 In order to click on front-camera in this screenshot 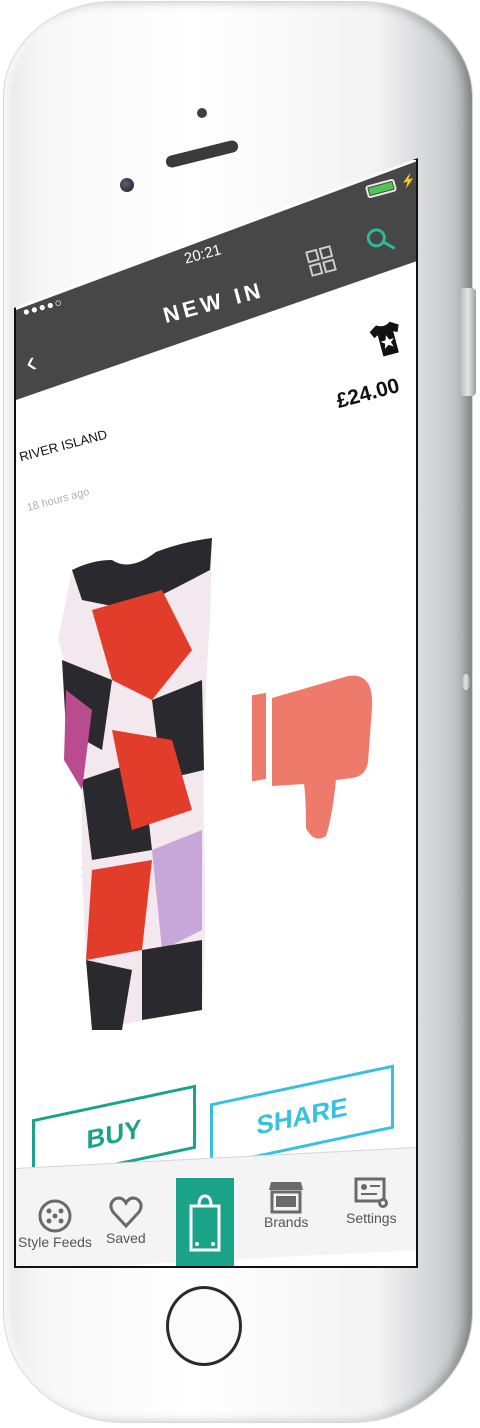, I will do `click(127, 185)`.